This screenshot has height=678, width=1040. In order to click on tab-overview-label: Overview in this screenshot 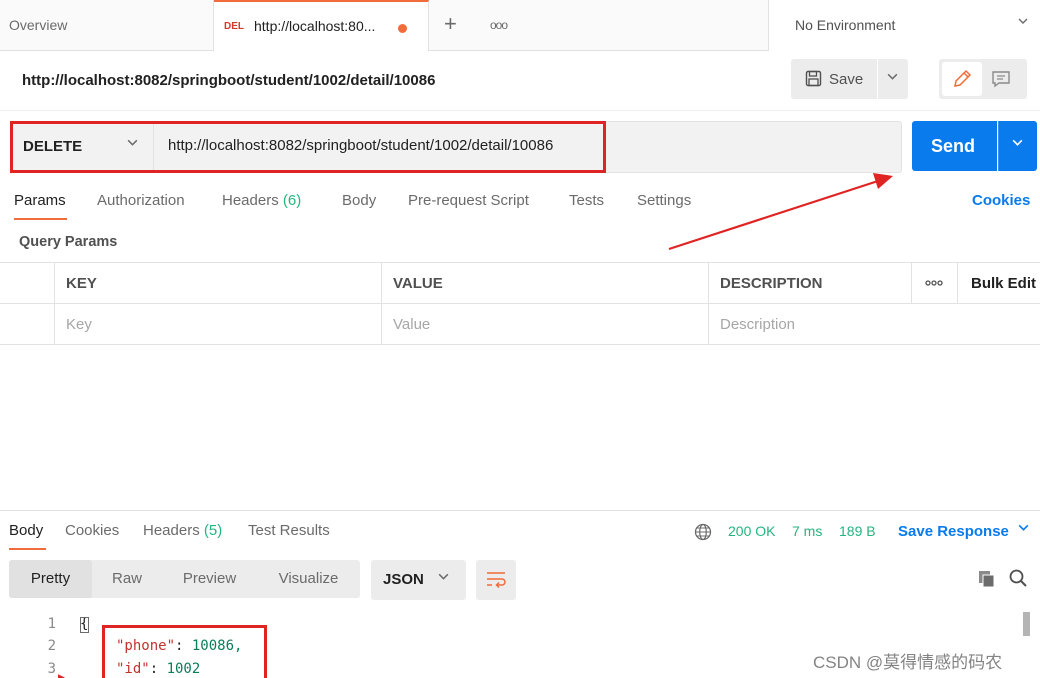, I will do `click(38, 25)`.